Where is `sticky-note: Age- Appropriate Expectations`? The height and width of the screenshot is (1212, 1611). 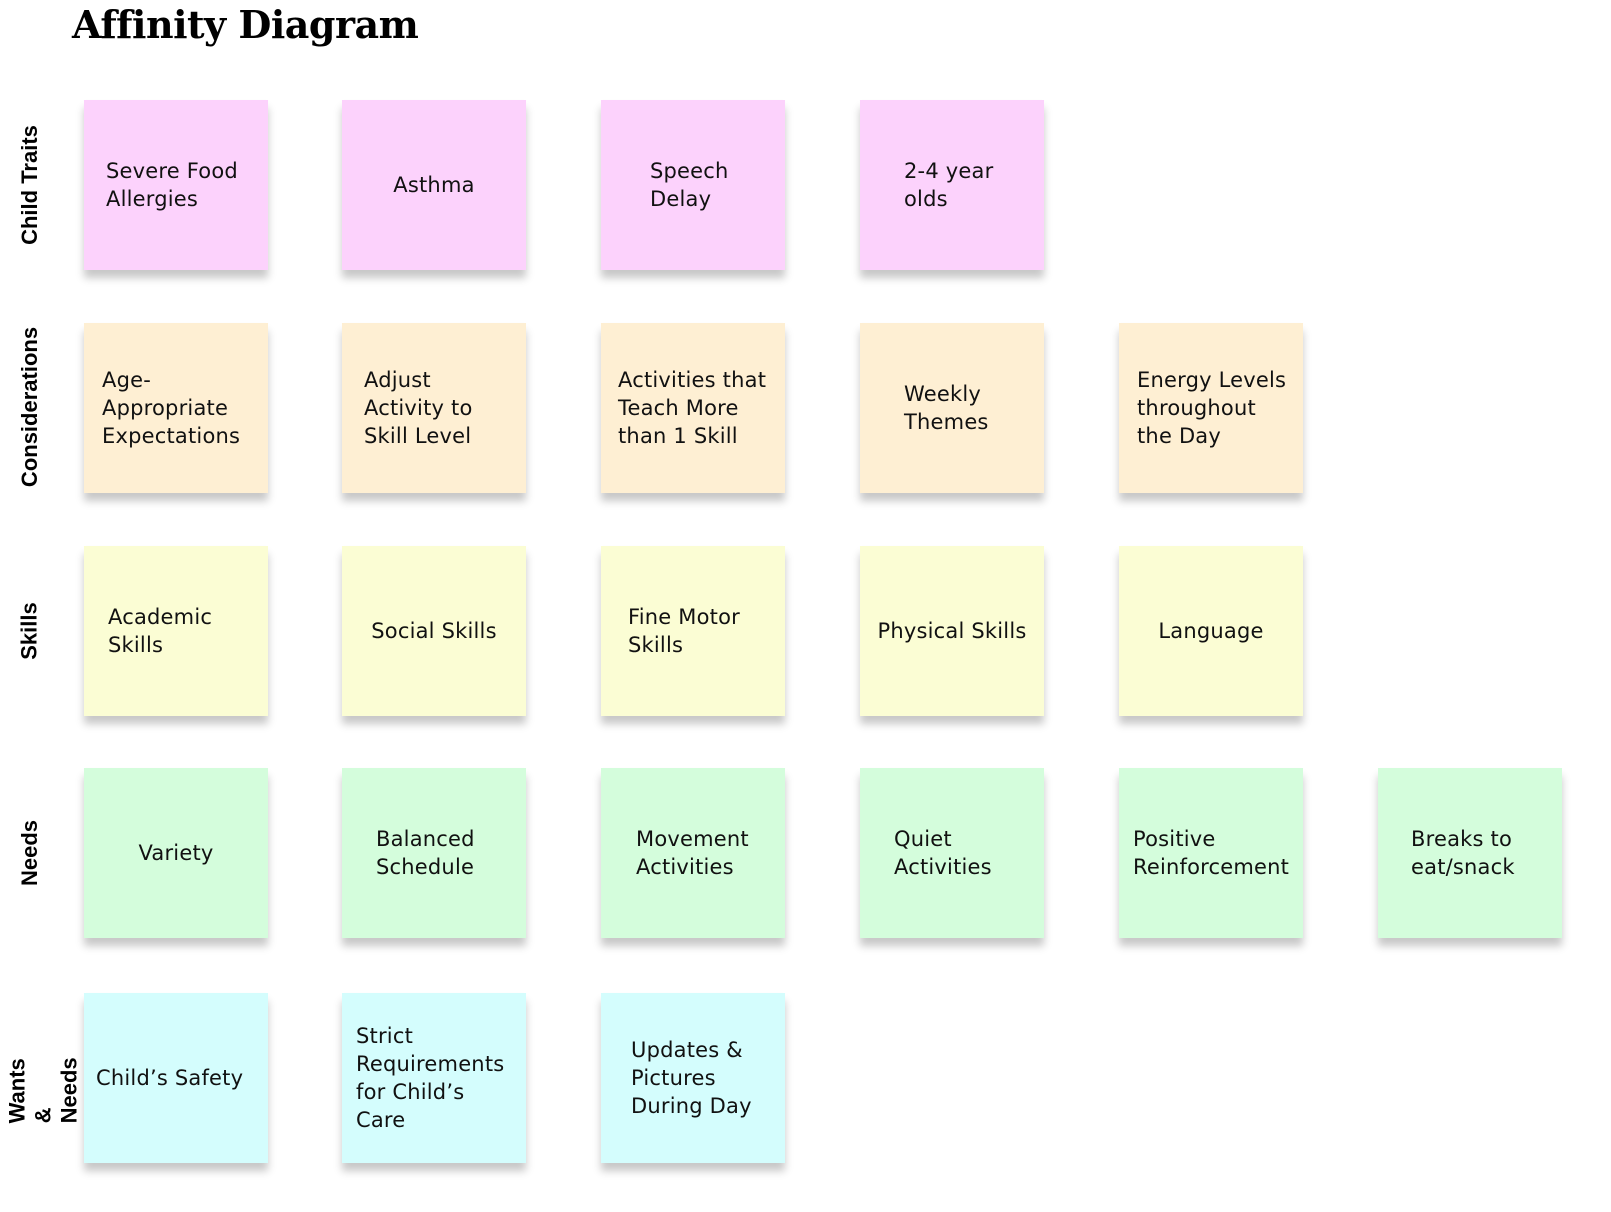
sticky-note: Age- Appropriate Expectations is located at coordinates (176, 408).